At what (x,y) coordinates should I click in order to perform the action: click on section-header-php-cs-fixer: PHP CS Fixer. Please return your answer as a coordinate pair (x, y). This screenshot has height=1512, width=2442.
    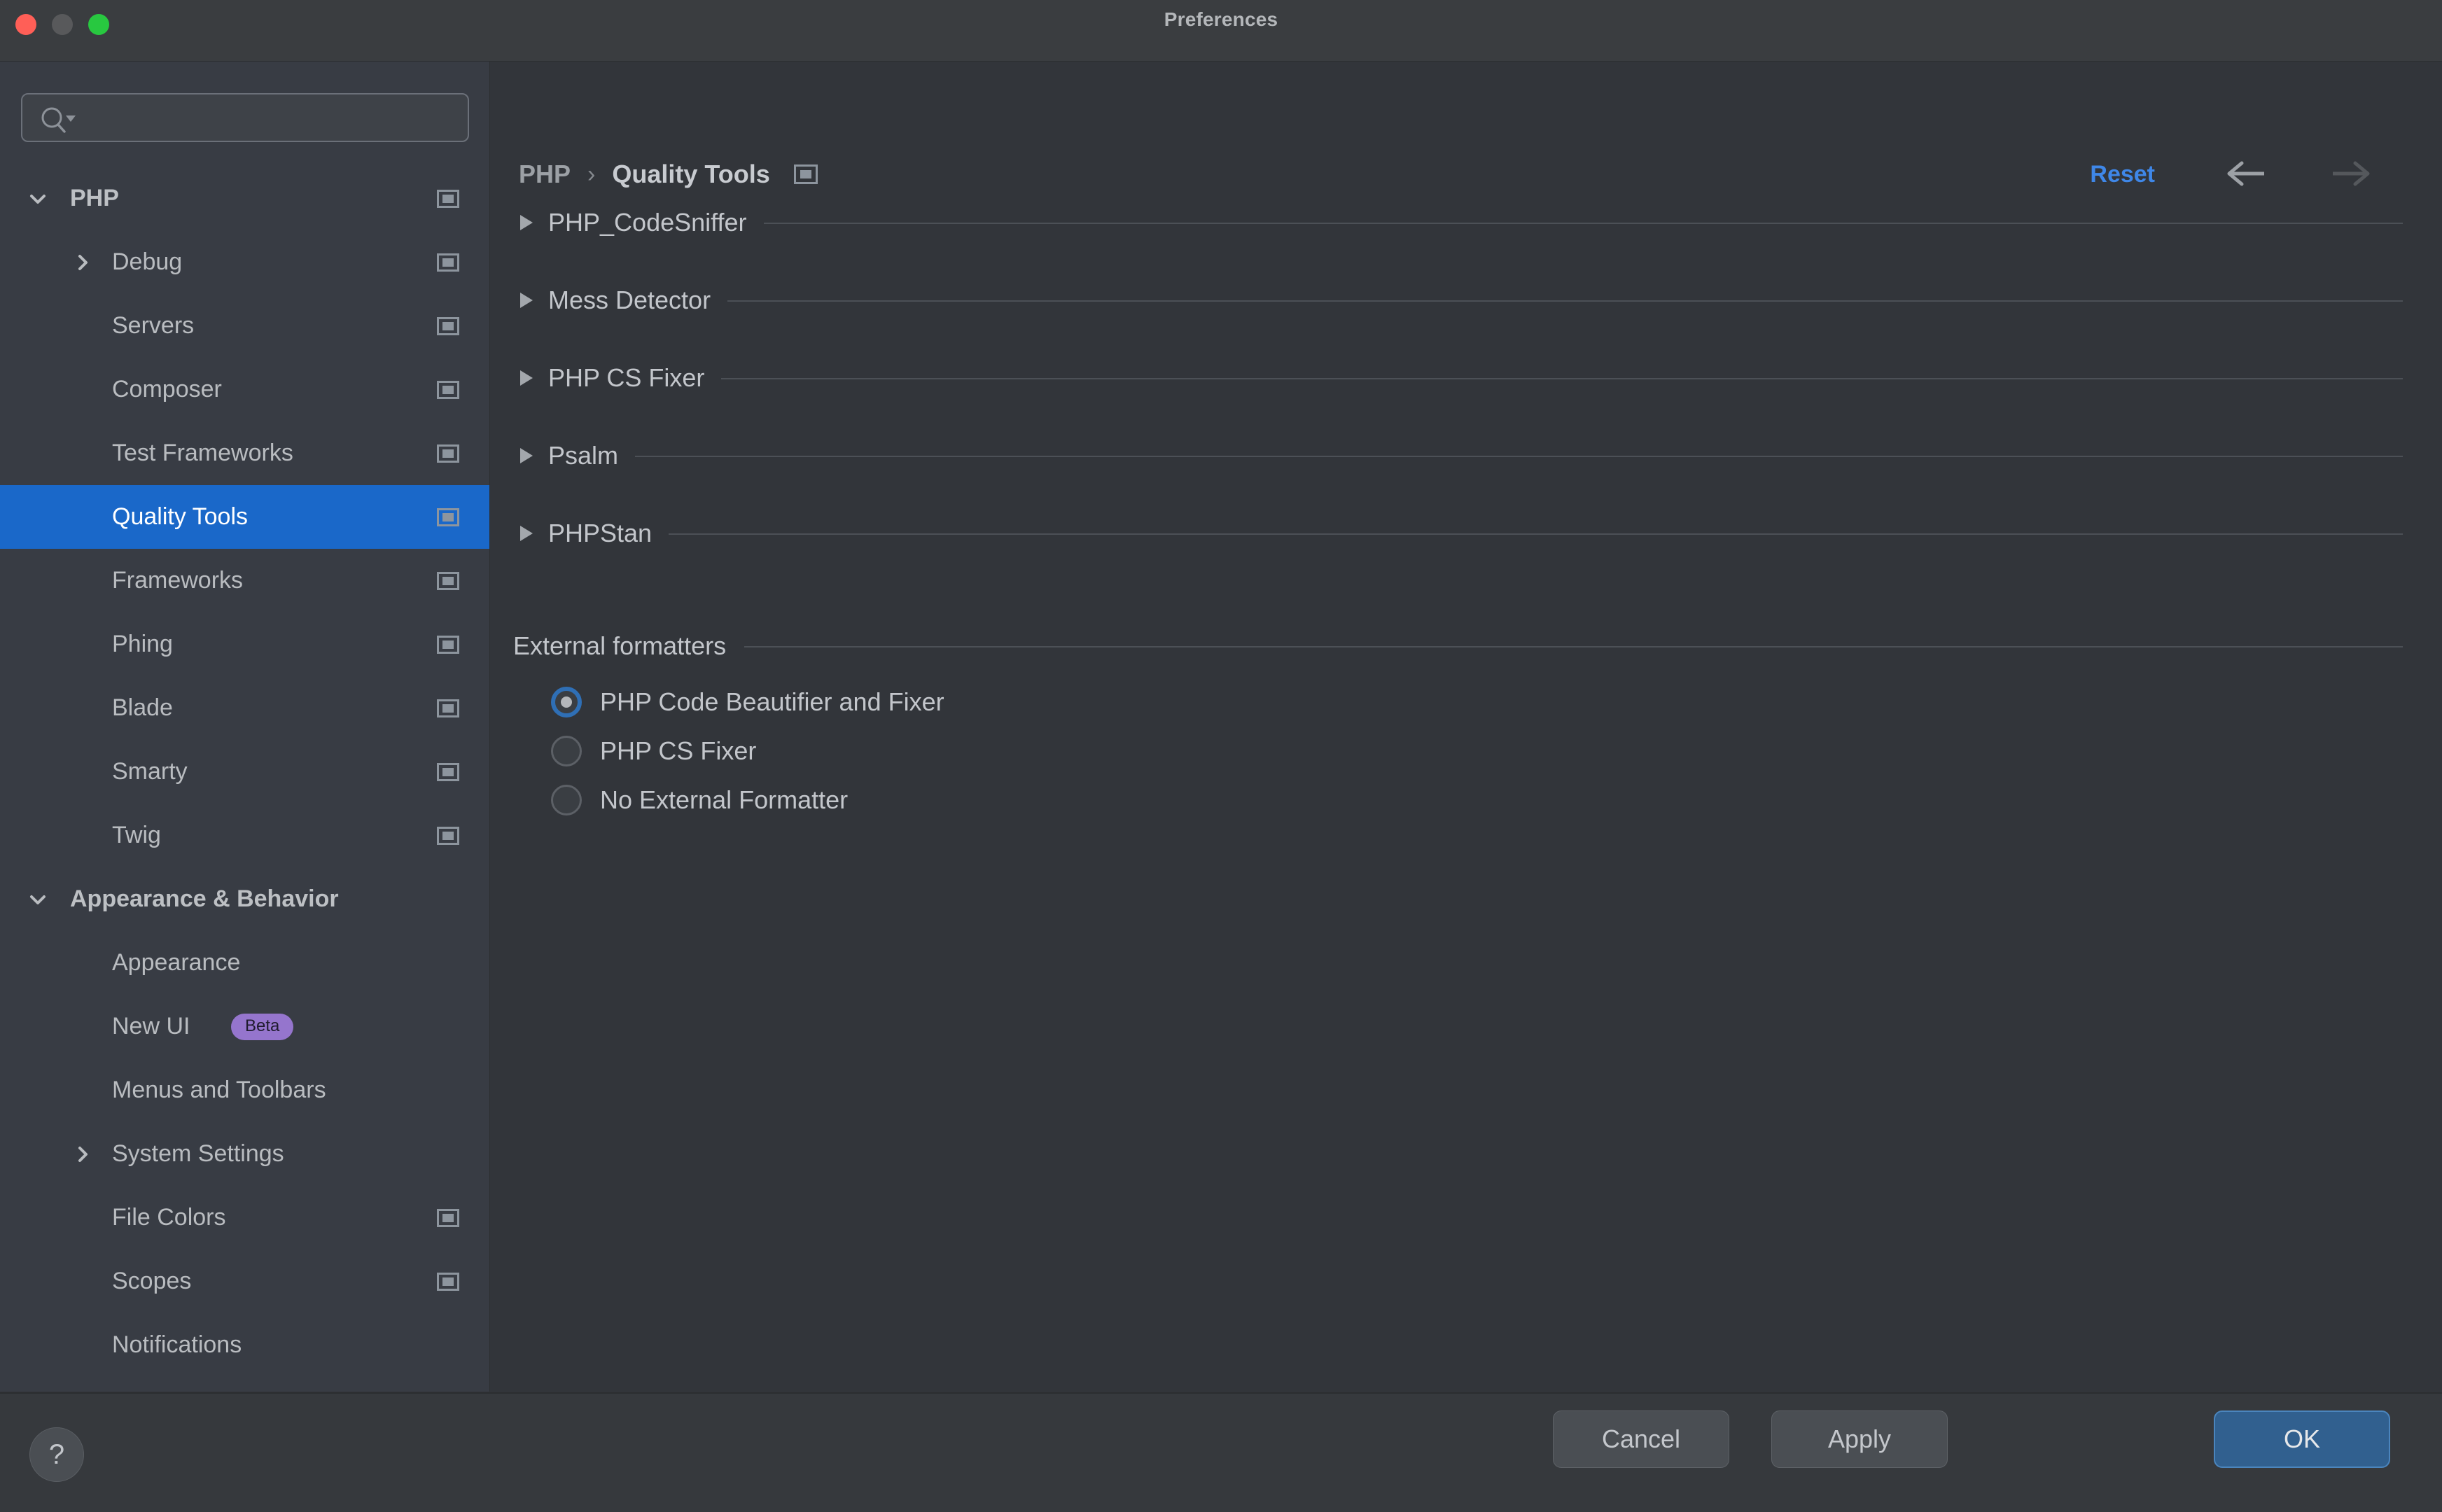
    Looking at the image, I should click on (1466, 378).